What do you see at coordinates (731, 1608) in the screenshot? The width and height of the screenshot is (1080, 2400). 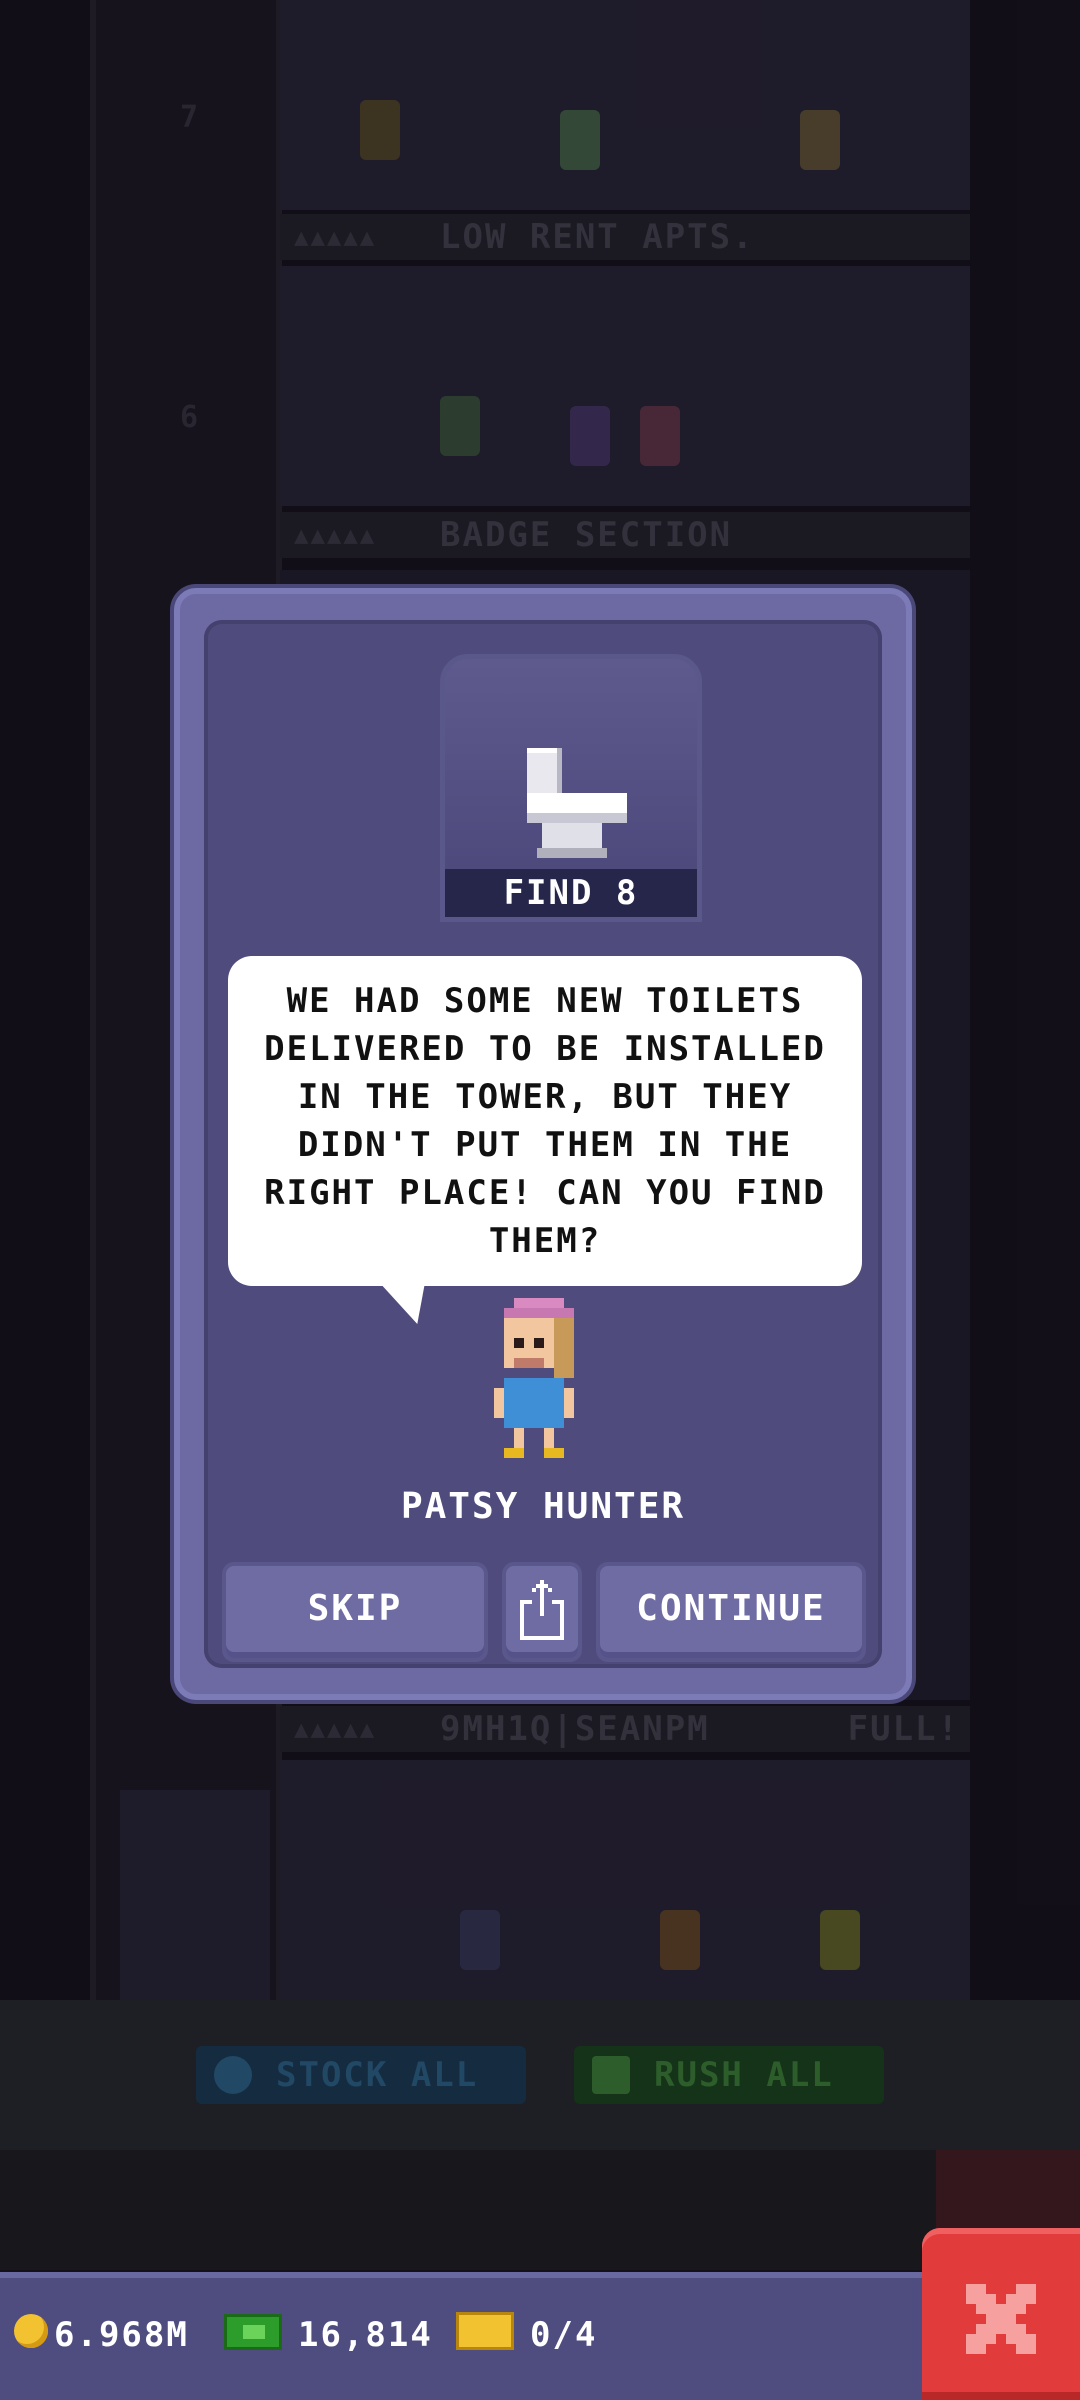 I see `continue-label: CONTINUE` at bounding box center [731, 1608].